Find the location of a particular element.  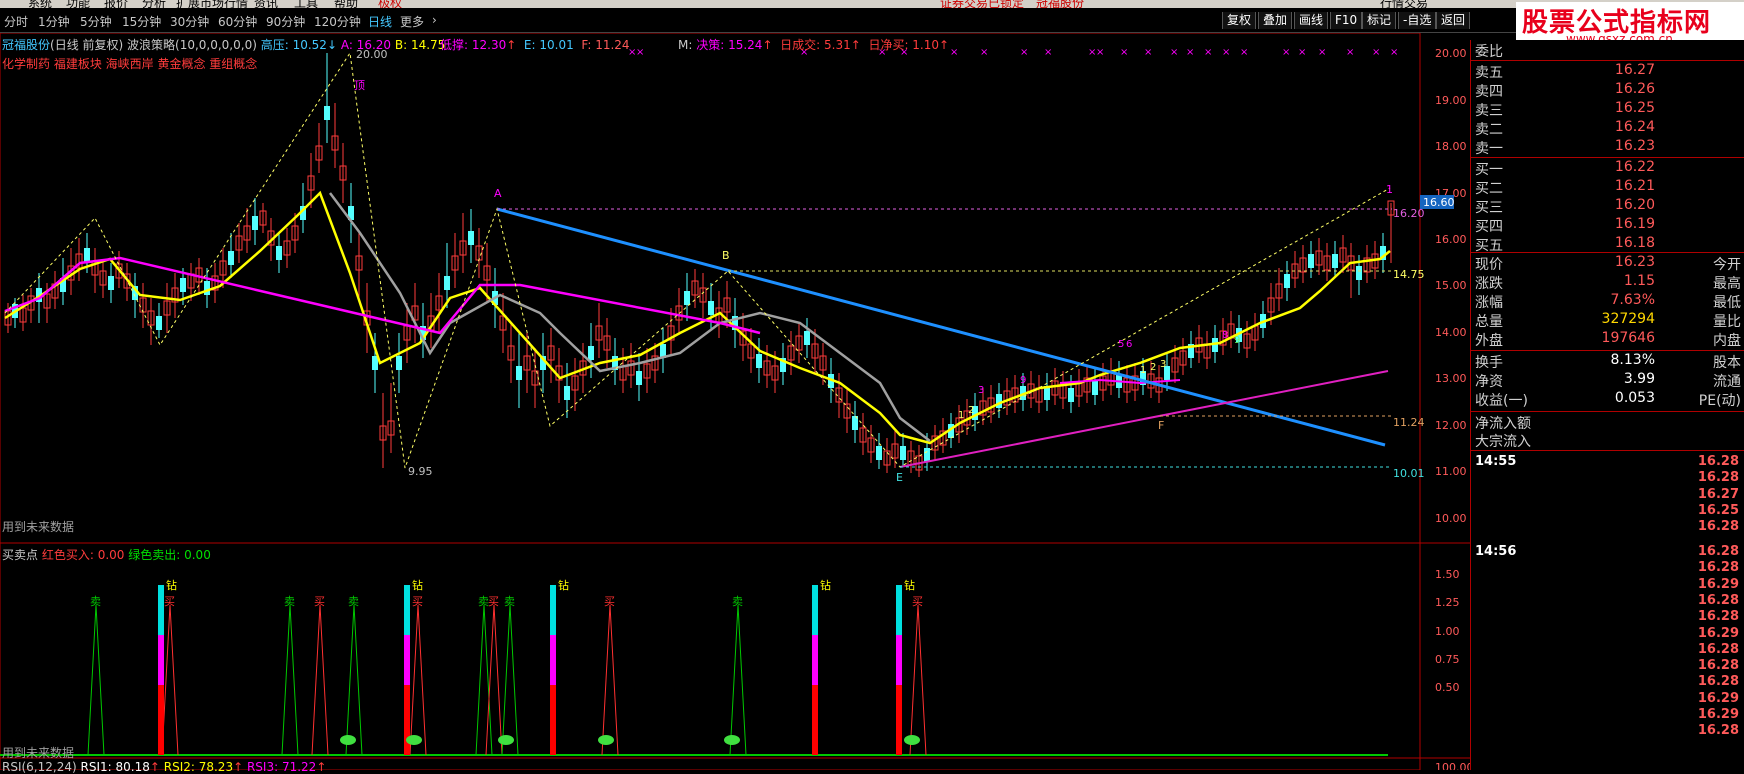

svg-text: 5 is located at coordinates (1121, 344).